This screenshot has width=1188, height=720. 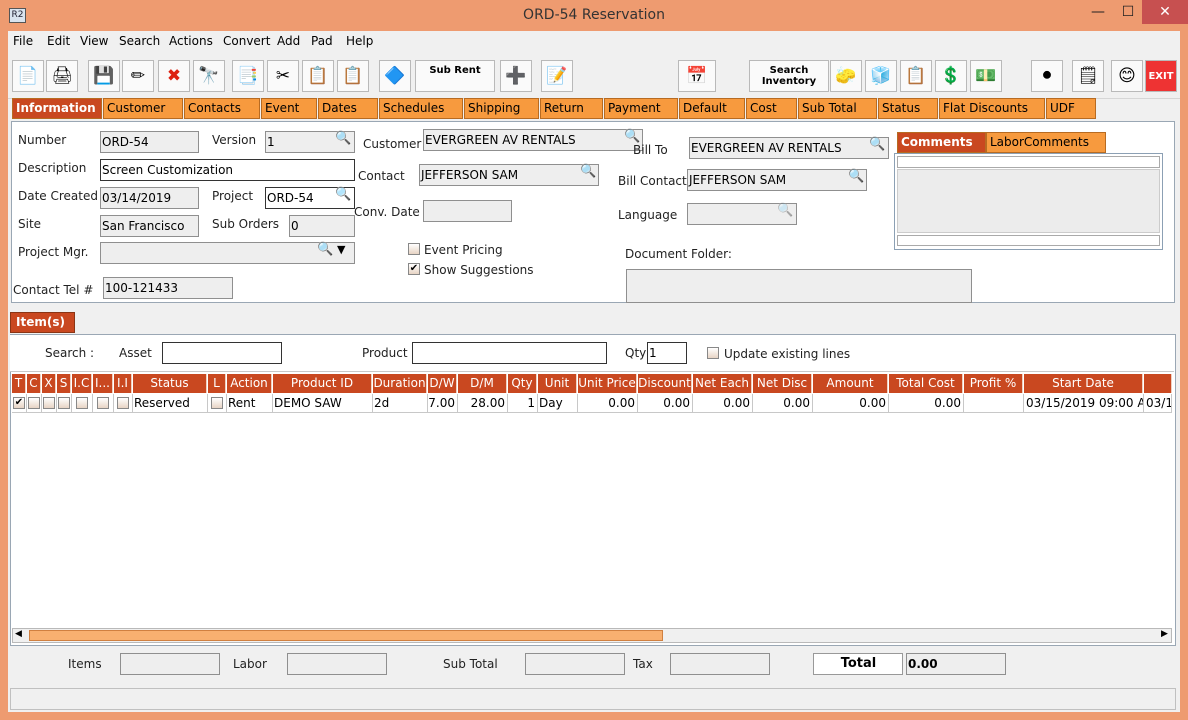 I want to click on dots-icon: ⚫, so click(x=1047, y=76).